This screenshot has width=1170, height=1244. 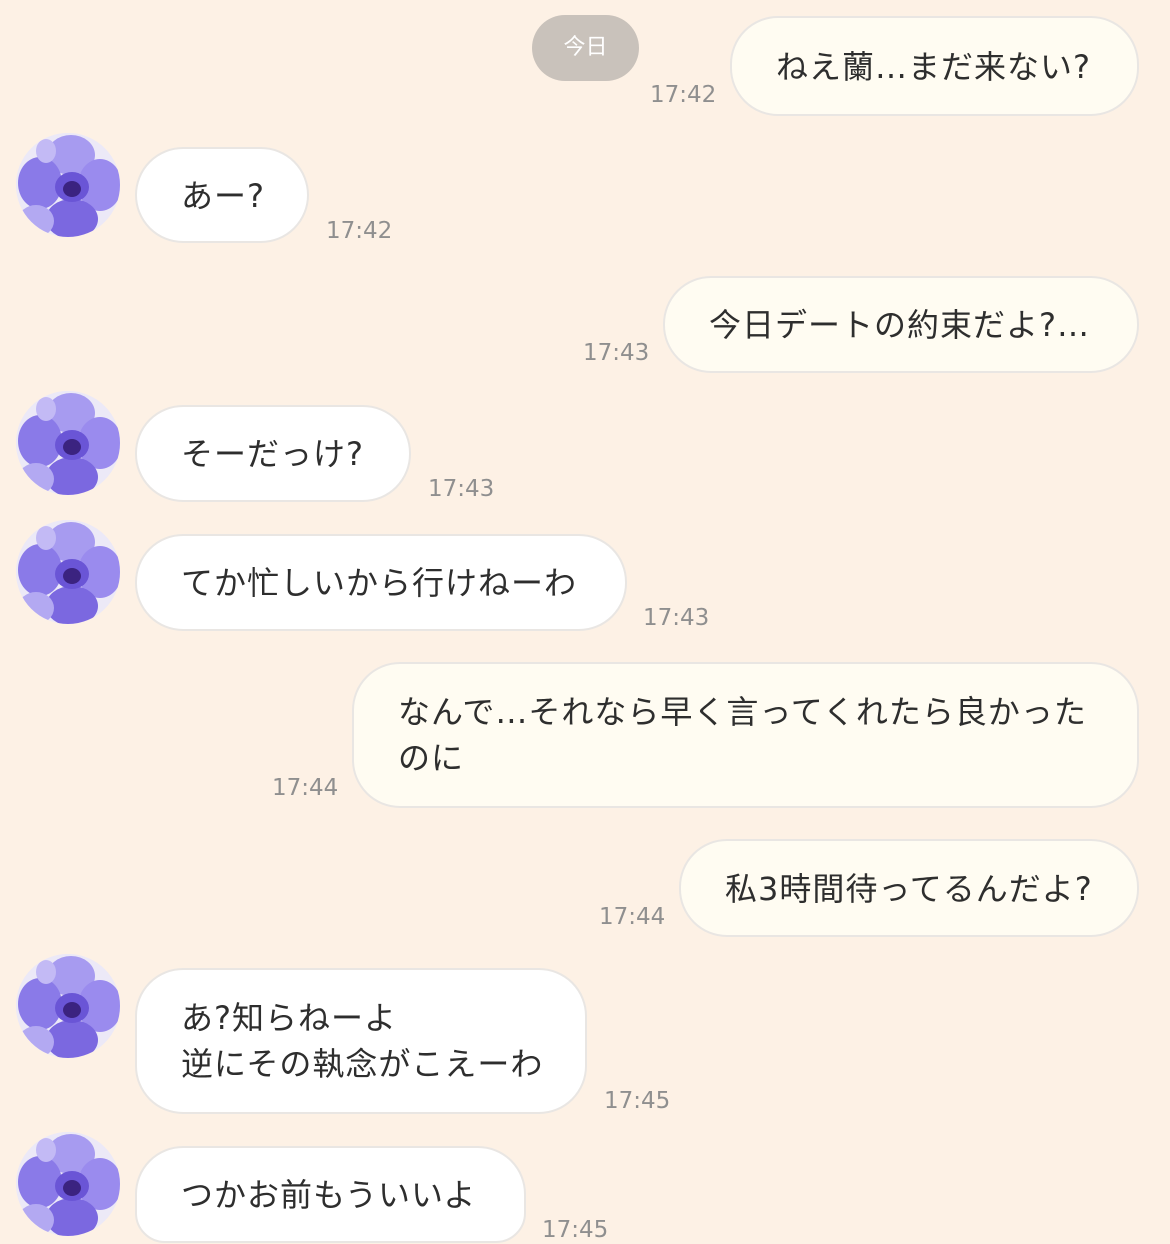 I want to click on incoming-message-bubble: そーだっけ?, so click(x=273, y=453).